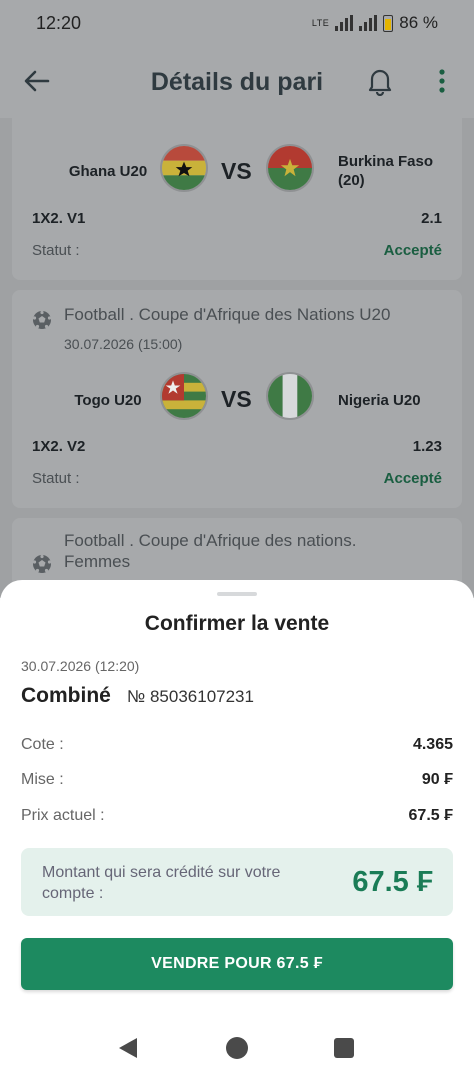 Image resolution: width=474 pixels, height=1080 pixels. What do you see at coordinates (437, 779) in the screenshot?
I see `stake-value: 90 ₣` at bounding box center [437, 779].